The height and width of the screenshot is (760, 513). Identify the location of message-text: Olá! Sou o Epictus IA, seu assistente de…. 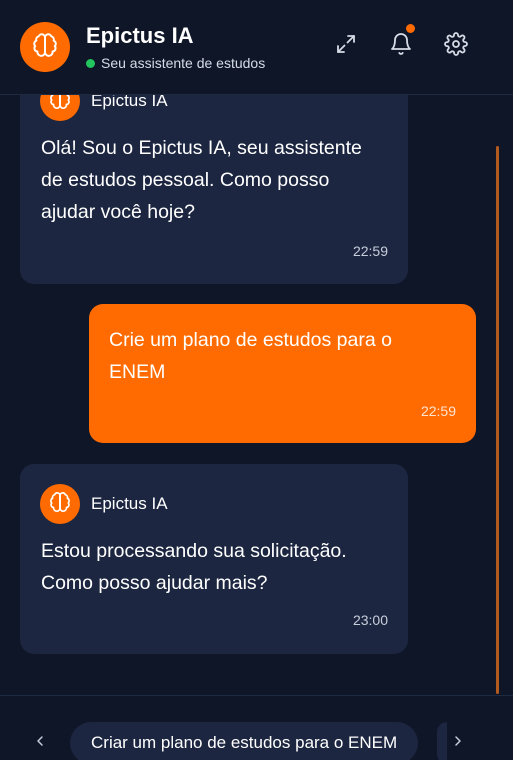
(201, 180).